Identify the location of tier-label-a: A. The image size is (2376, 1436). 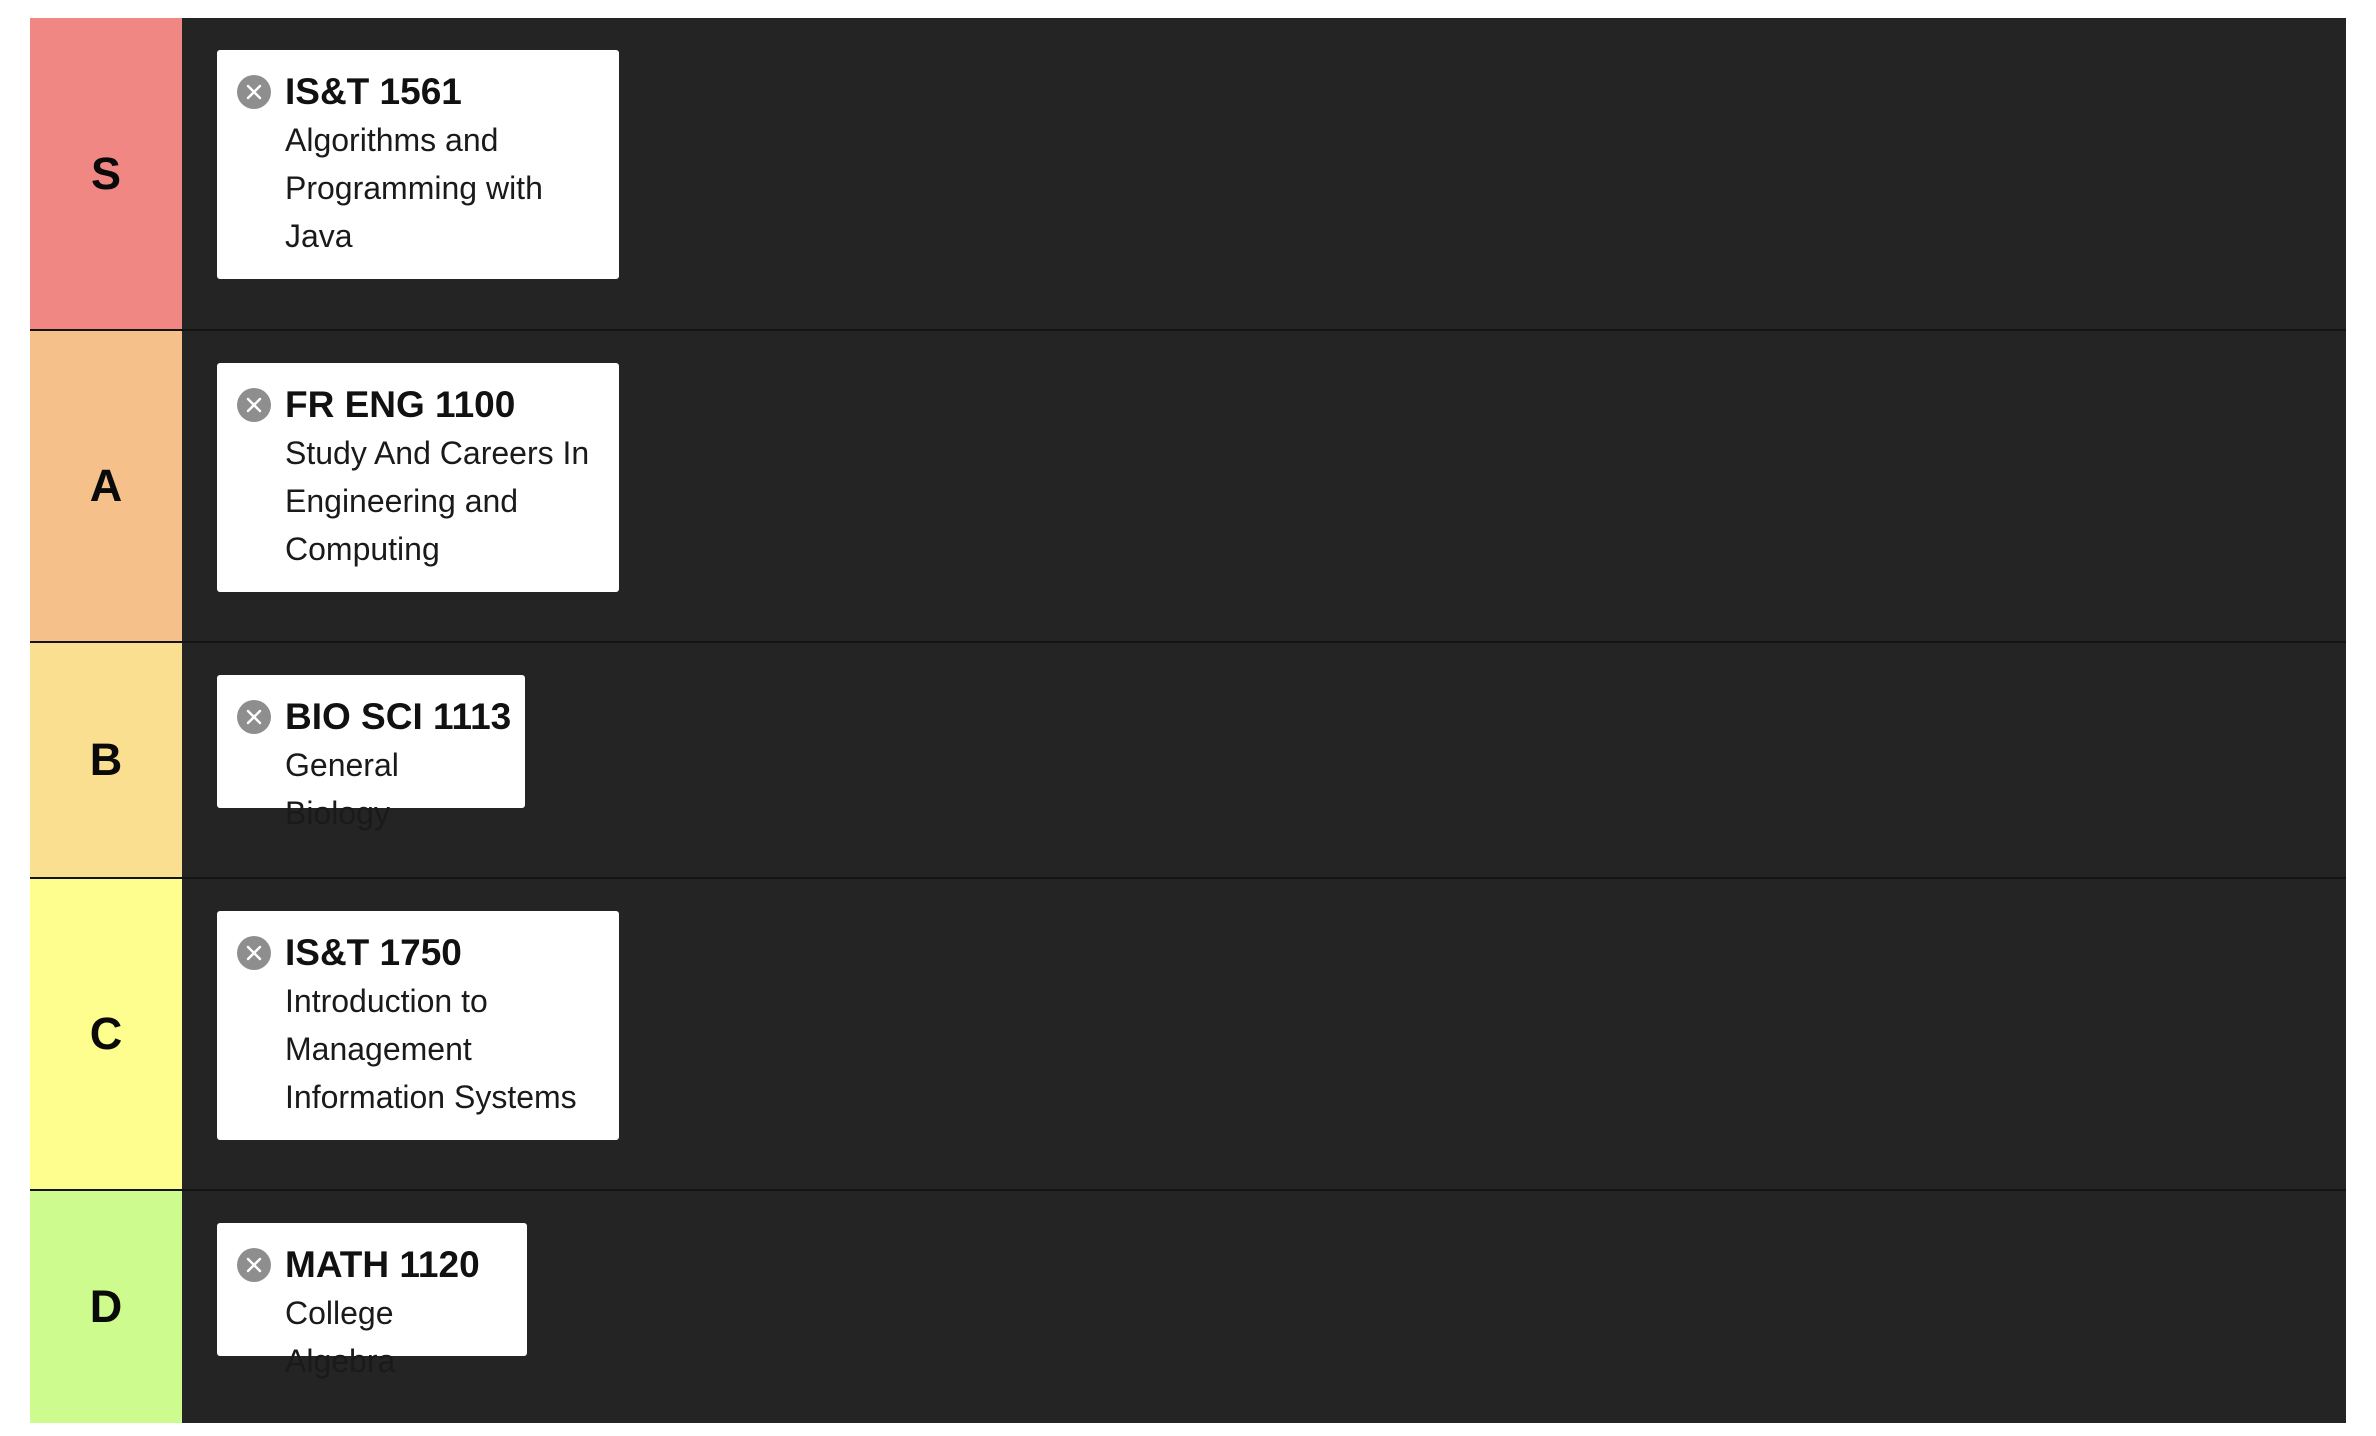
(106, 486).